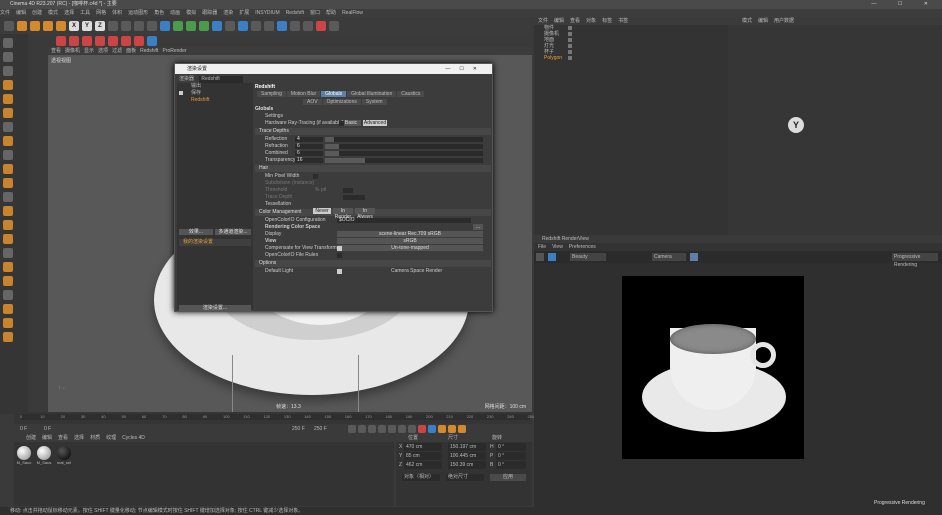  What do you see at coordinates (8, 211) in the screenshot?
I see `sculpt-icon` at bounding box center [8, 211].